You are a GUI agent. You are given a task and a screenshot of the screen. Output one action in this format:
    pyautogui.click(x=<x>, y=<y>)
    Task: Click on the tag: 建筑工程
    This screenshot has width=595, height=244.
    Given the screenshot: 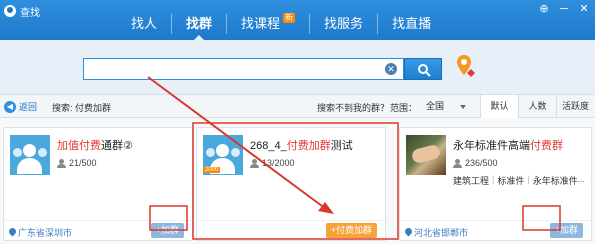 What is the action you would take?
    pyautogui.click(x=471, y=180)
    